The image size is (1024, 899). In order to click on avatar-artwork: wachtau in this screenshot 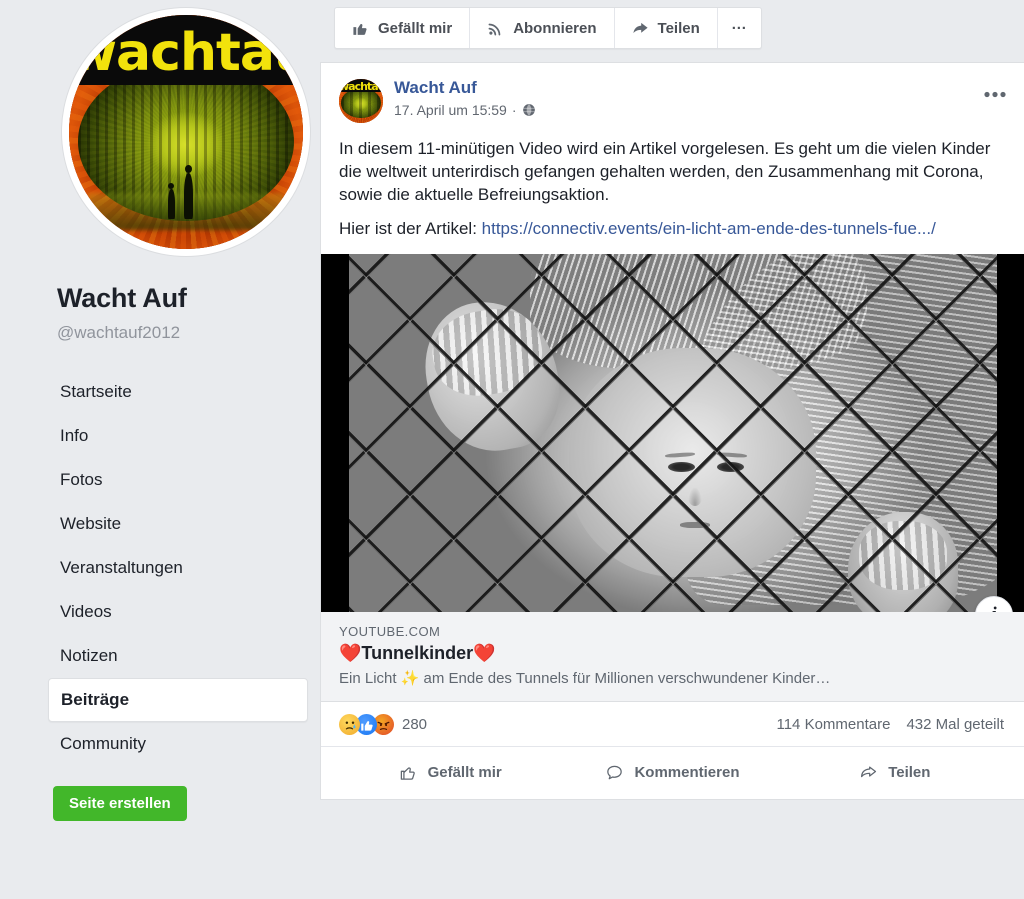, I will do `click(186, 132)`.